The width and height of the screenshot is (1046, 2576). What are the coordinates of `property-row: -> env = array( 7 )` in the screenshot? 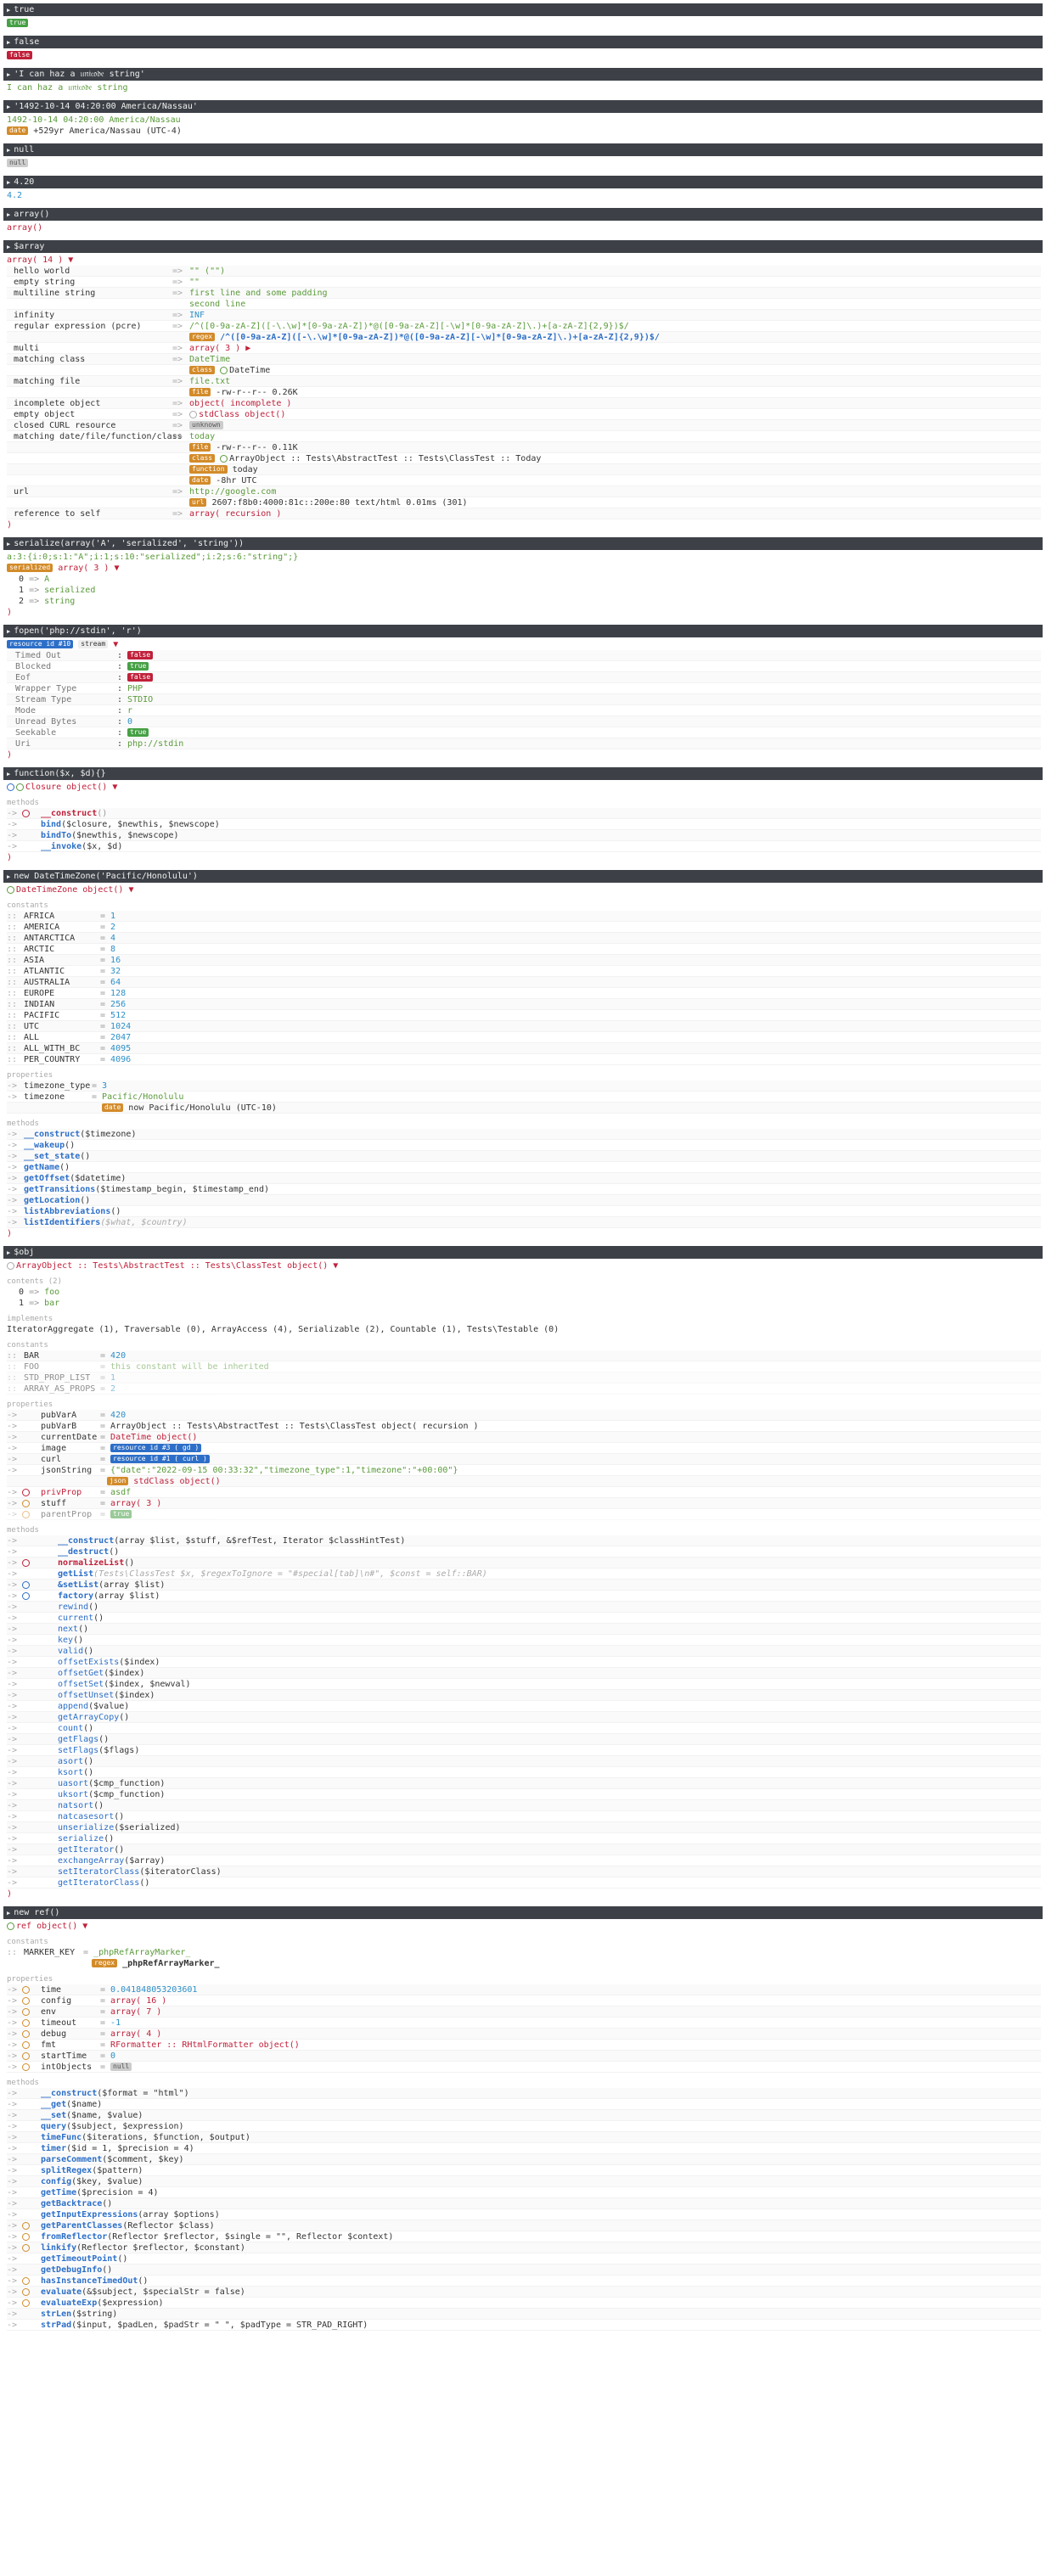 It's located at (524, 2012).